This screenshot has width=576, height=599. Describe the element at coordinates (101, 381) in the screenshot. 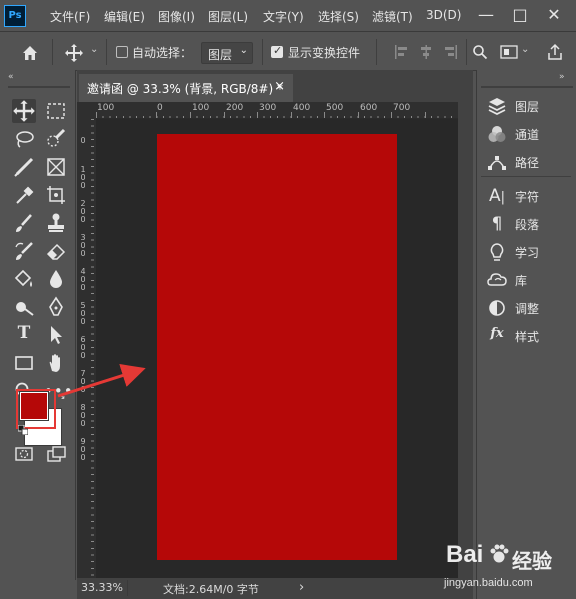

I see `annotation-arrow` at that location.